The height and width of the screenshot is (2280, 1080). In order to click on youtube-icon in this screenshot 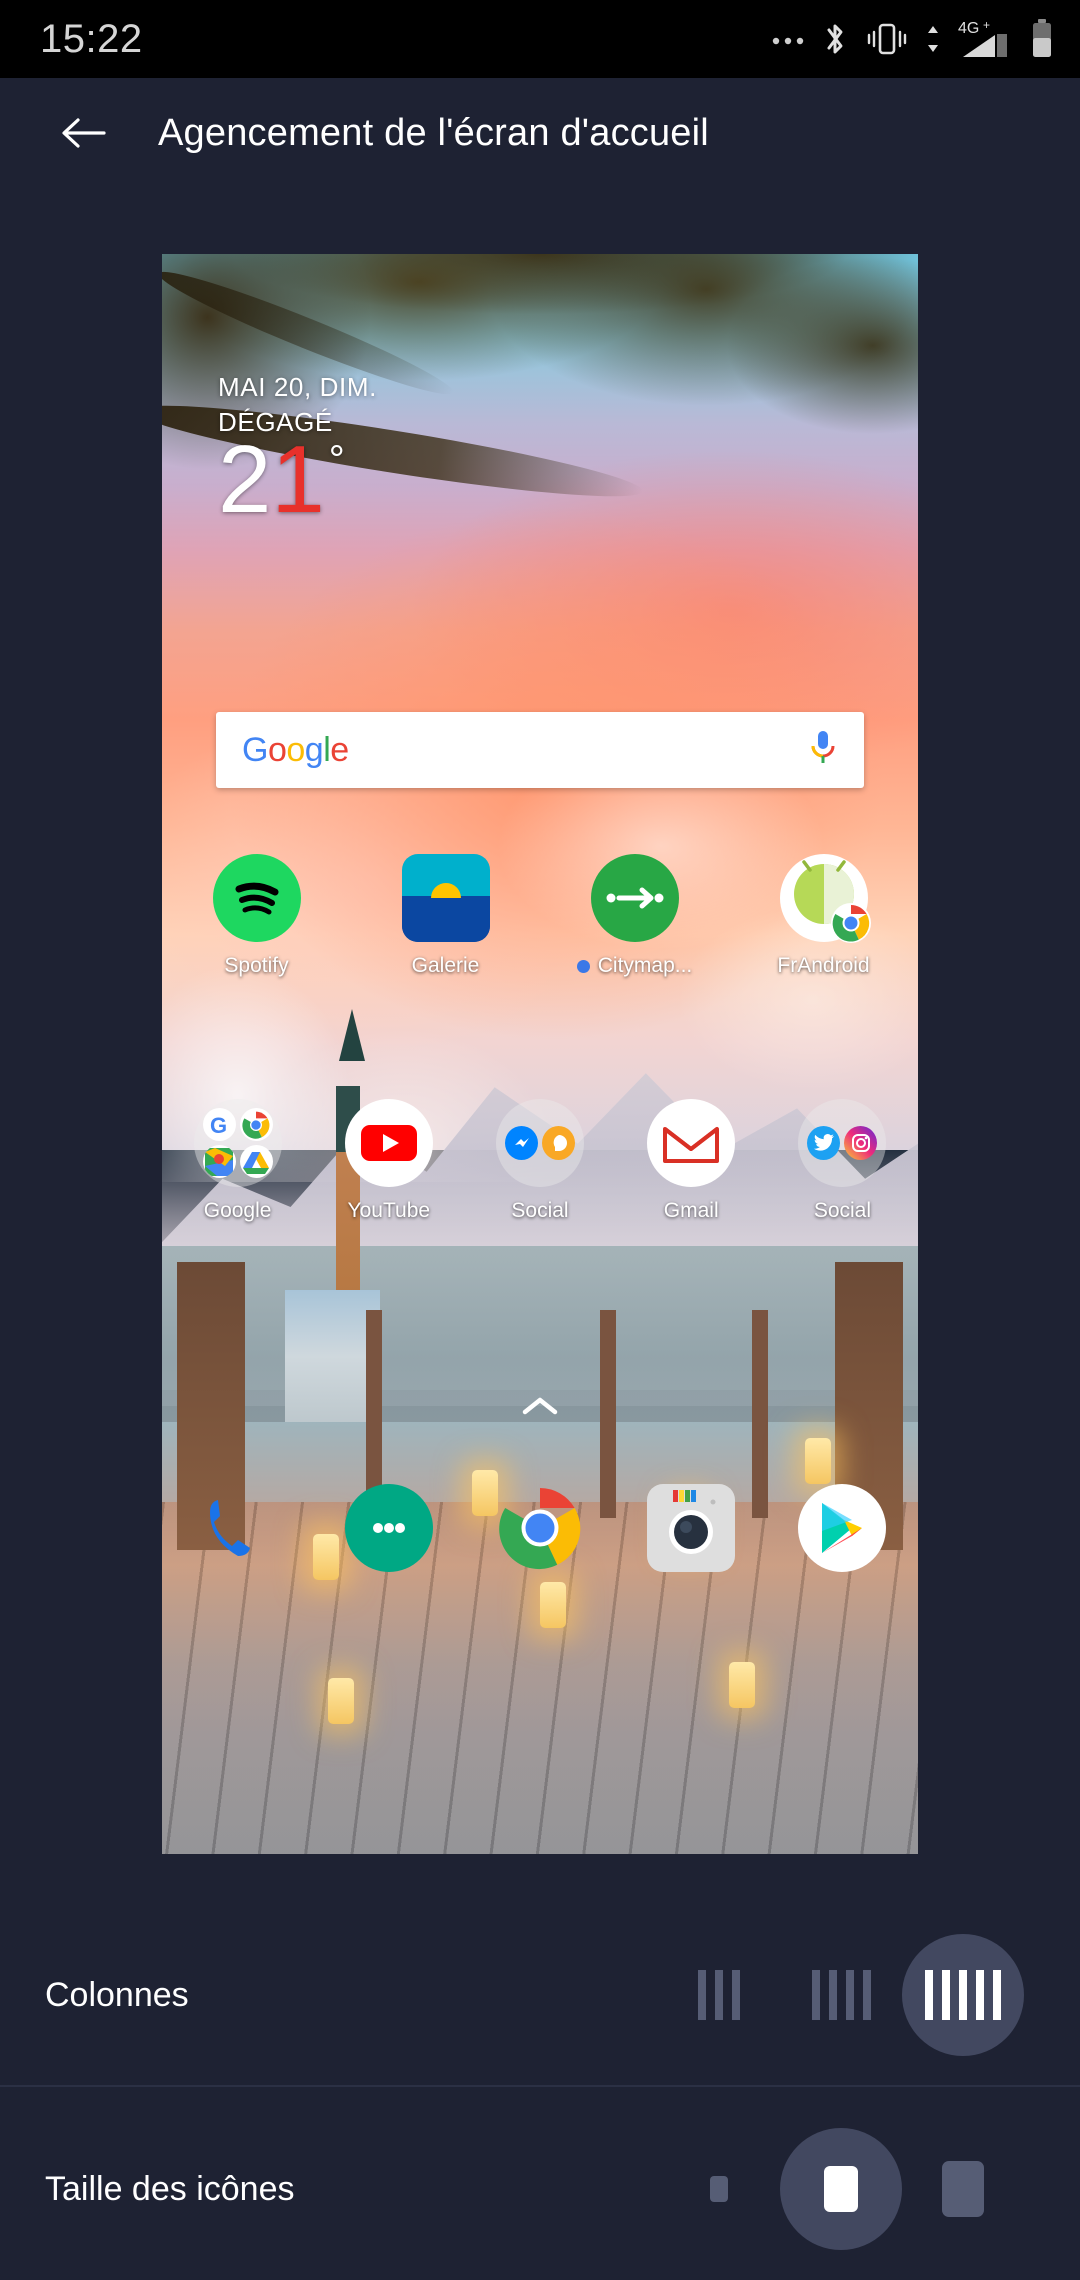, I will do `click(388, 1143)`.